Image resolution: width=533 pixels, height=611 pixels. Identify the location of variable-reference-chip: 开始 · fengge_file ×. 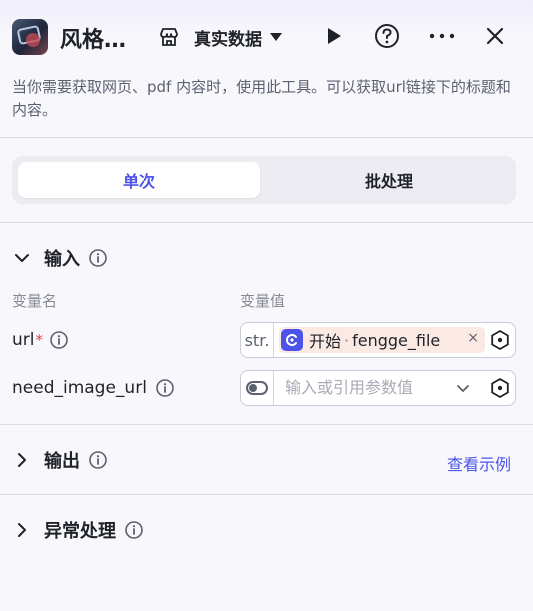
(382, 340).